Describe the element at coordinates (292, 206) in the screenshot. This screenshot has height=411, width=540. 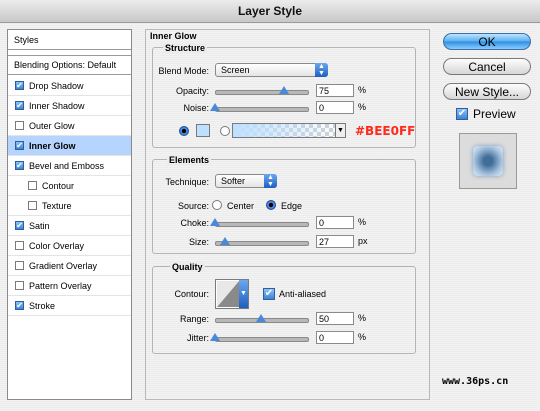
I see `source-edge-label: Edge` at that location.